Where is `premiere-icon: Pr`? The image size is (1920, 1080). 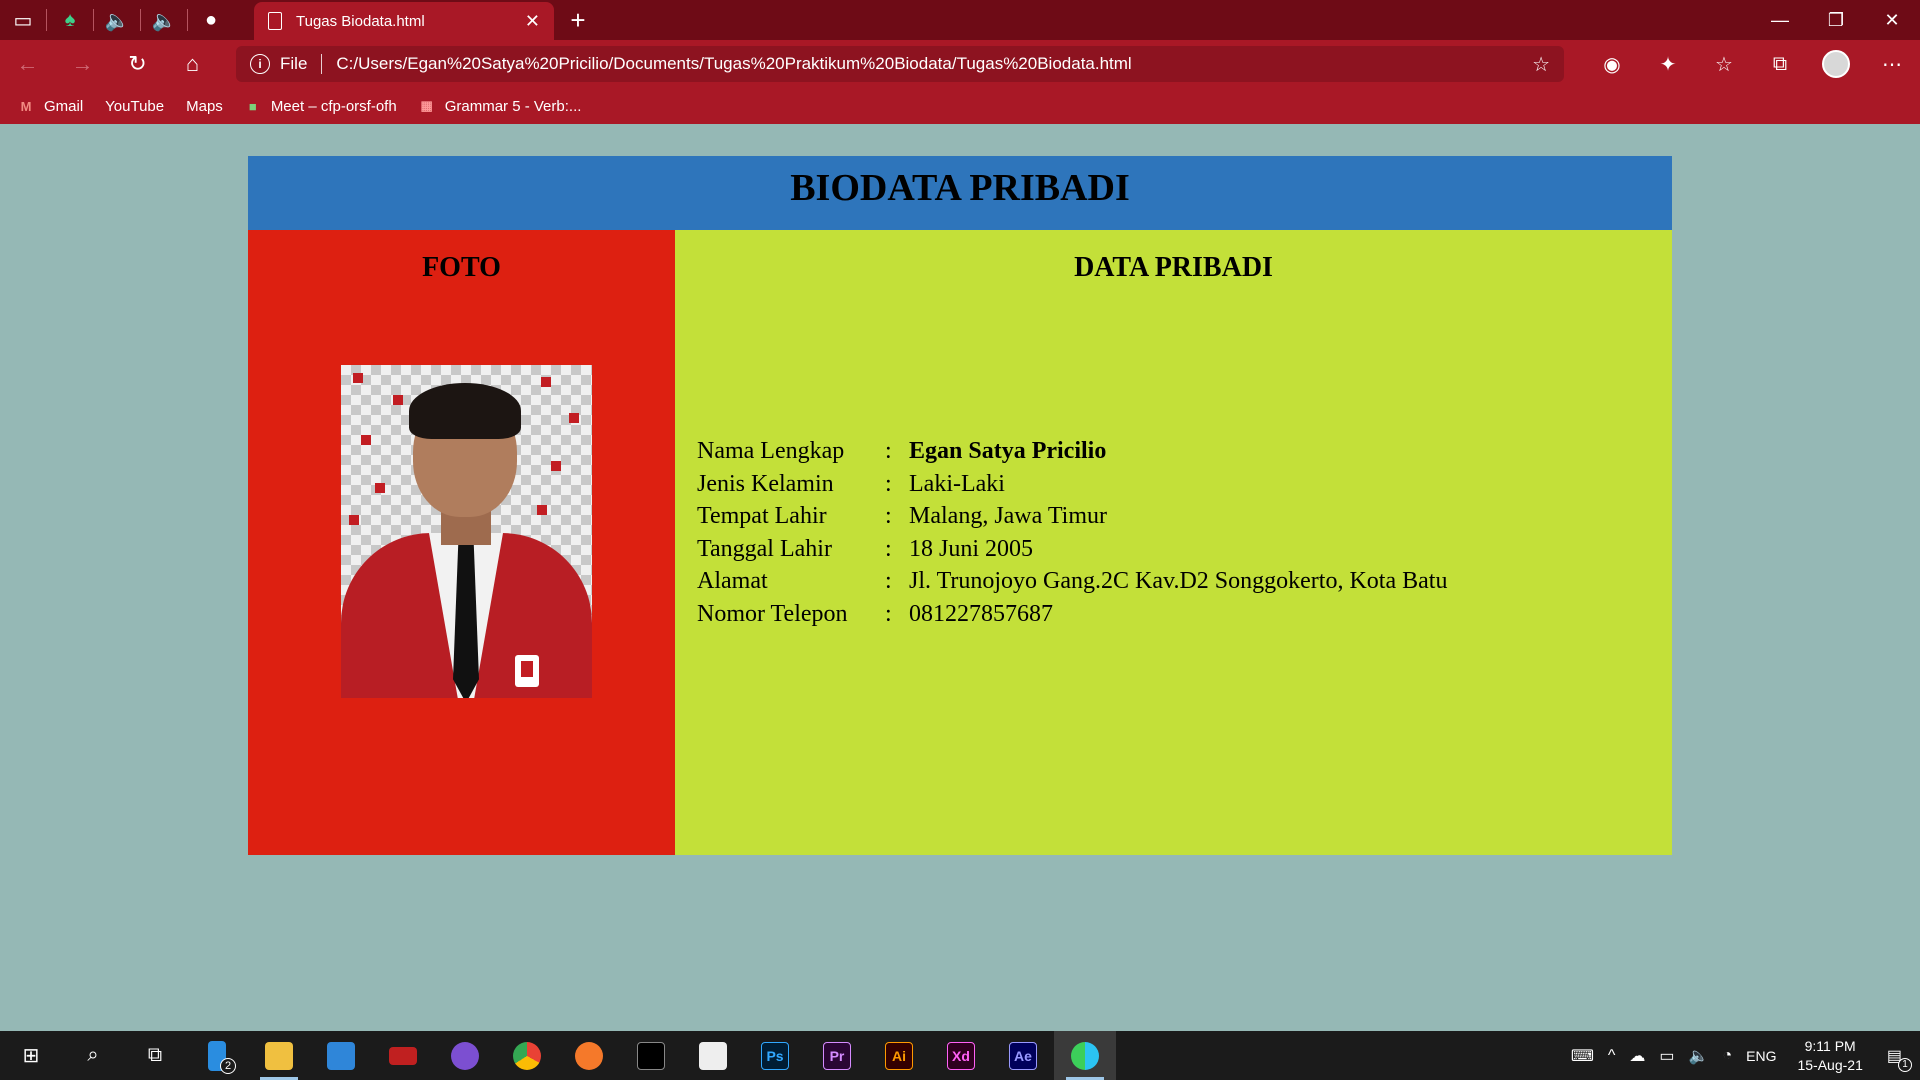
premiere-icon: Pr is located at coordinates (837, 1055).